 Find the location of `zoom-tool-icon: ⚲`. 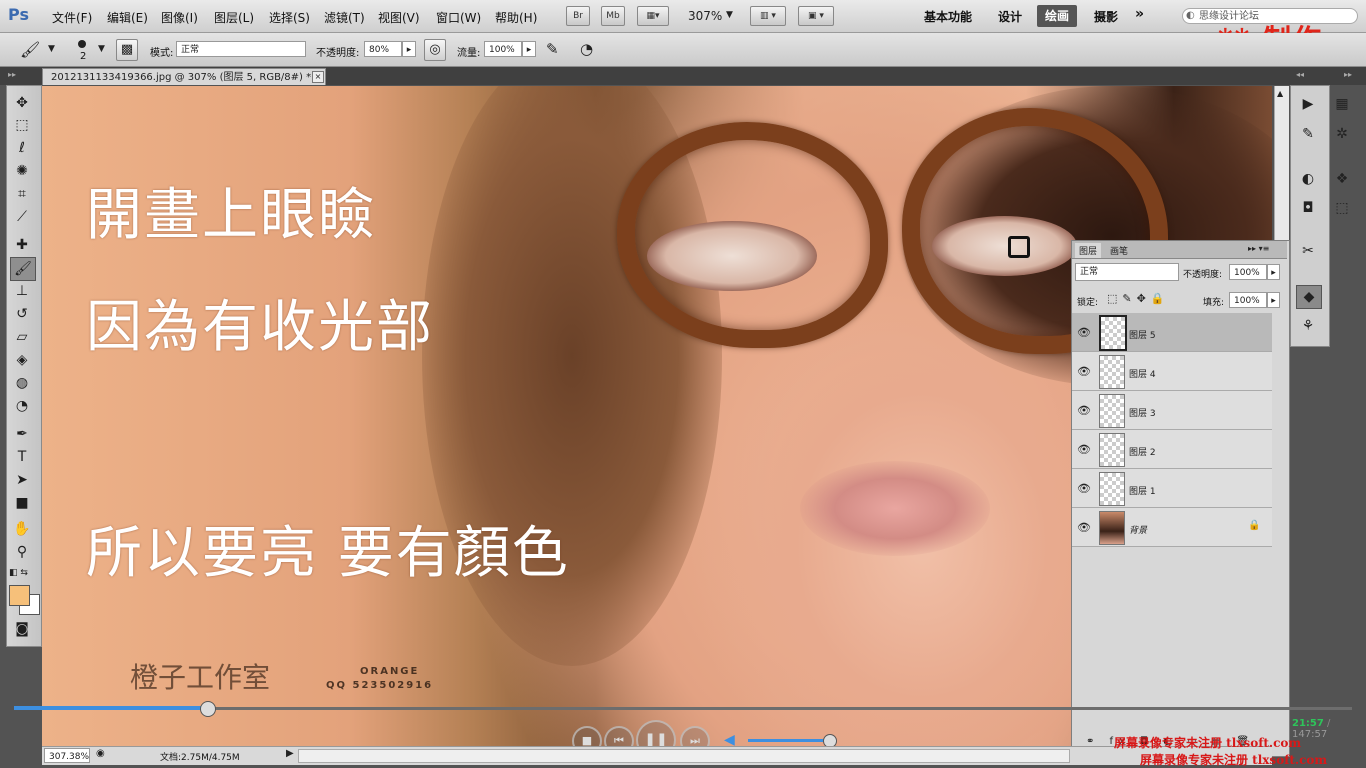

zoom-tool-icon: ⚲ is located at coordinates (22, 552).